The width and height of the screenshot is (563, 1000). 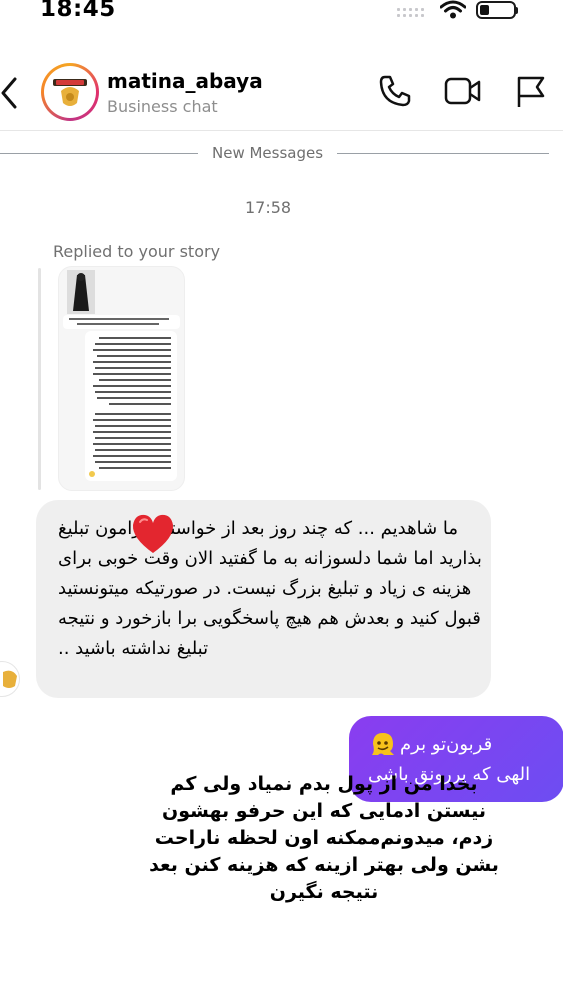 I want to click on new-messages-label: New Messages, so click(x=268, y=153).